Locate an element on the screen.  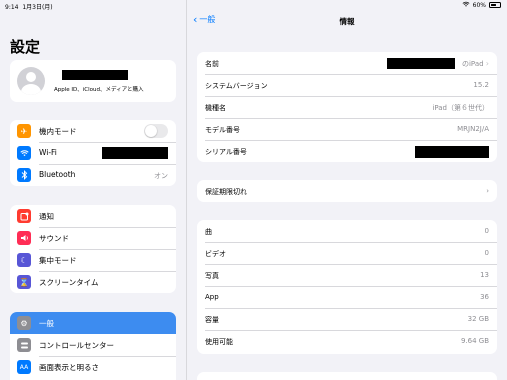
warranty-label: 保証期限切れ is located at coordinates (226, 191).